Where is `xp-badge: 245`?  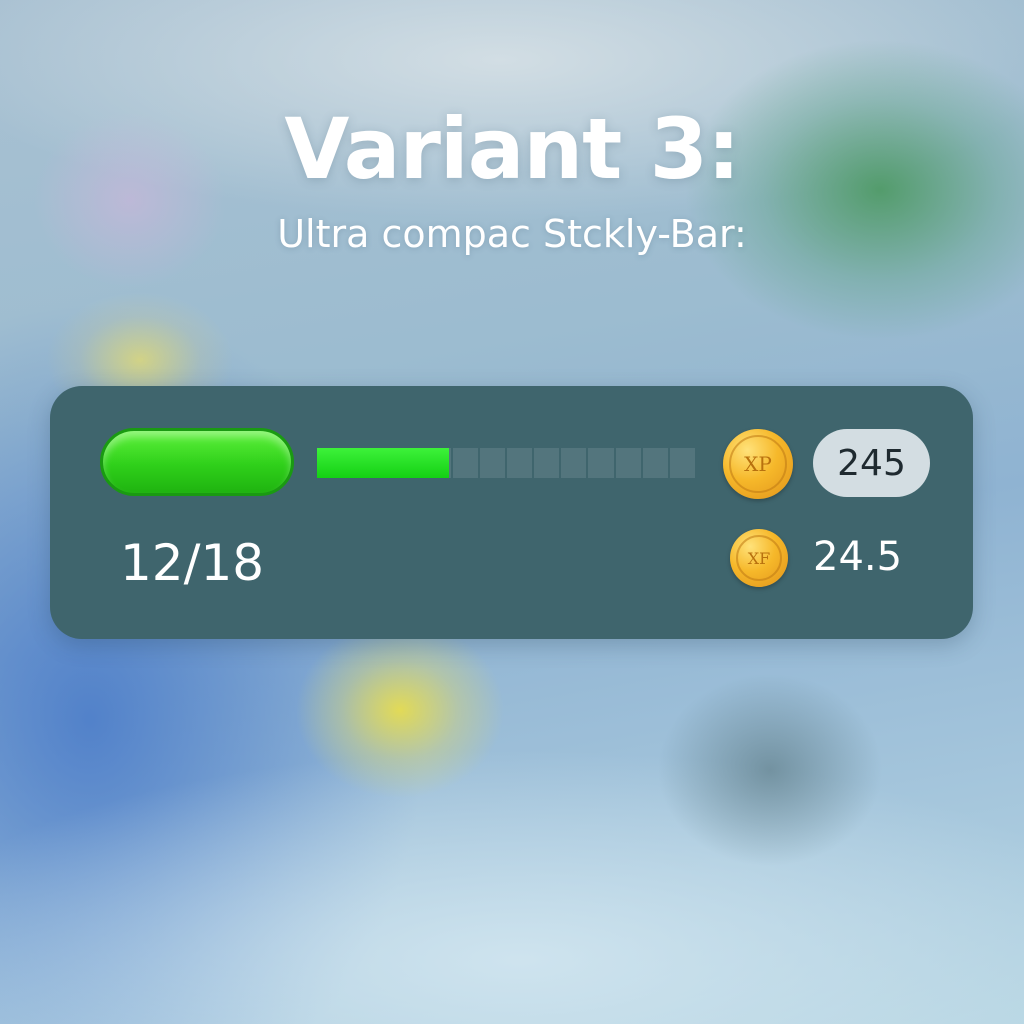
xp-badge: 245 is located at coordinates (871, 463).